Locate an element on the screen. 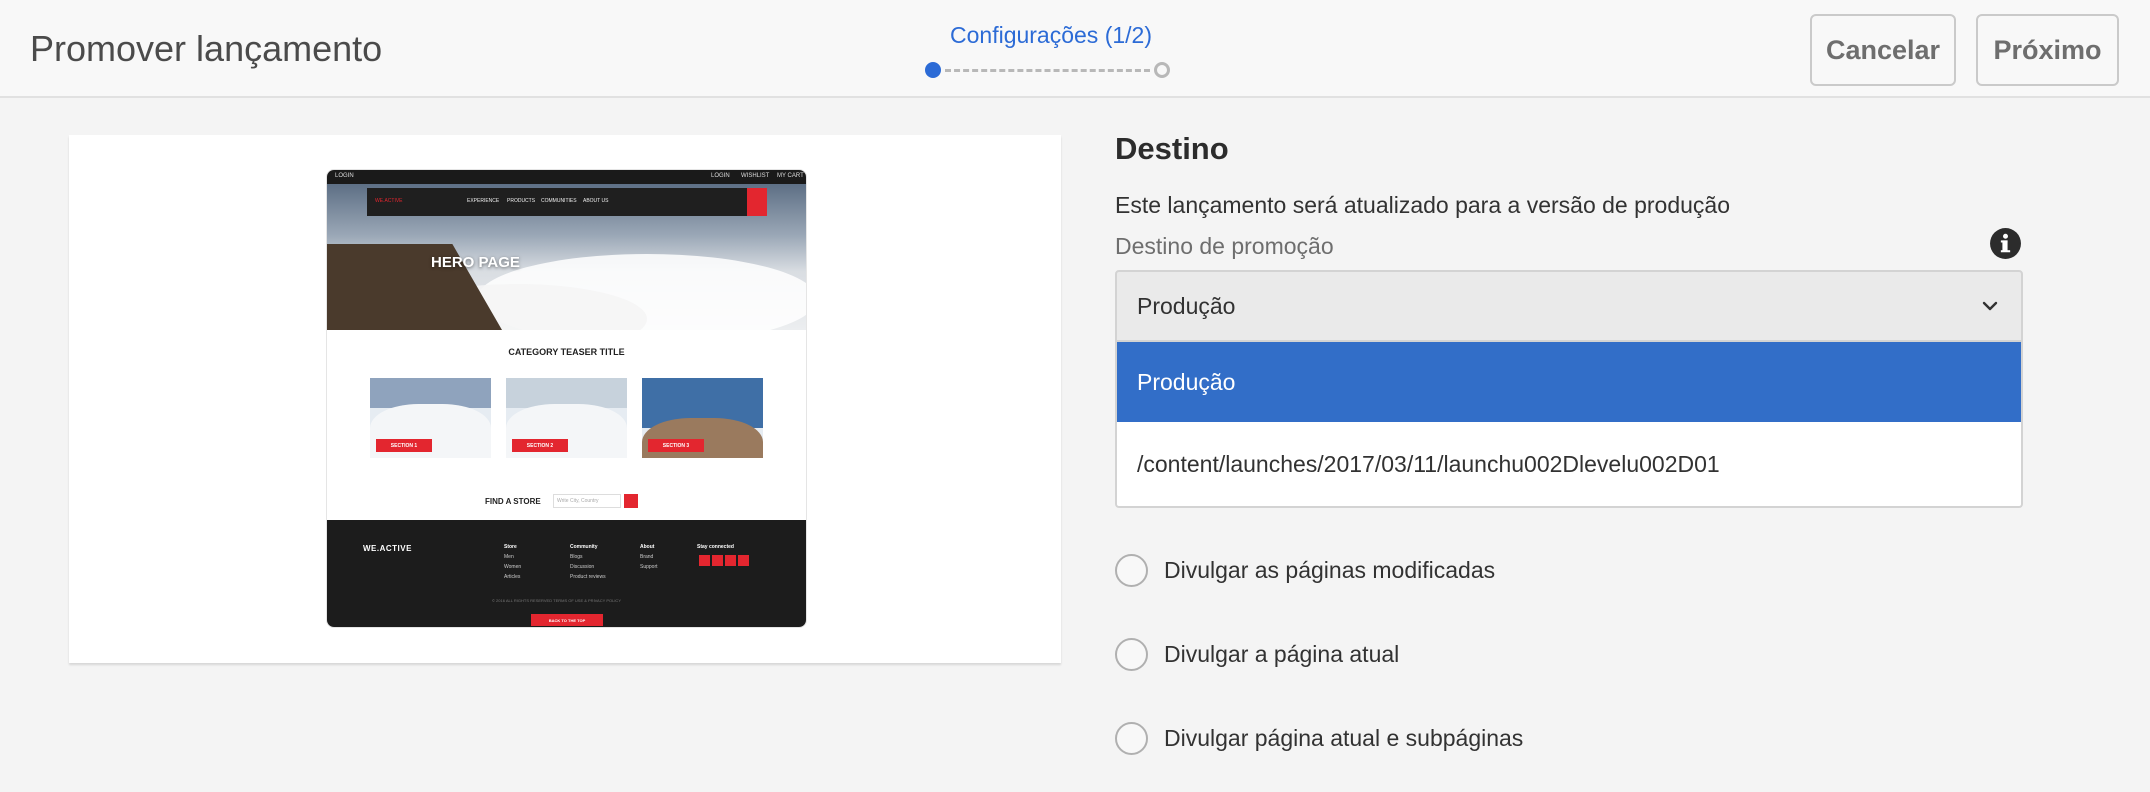 This screenshot has height=792, width=2150. footer-link: Blogs is located at coordinates (576, 557).